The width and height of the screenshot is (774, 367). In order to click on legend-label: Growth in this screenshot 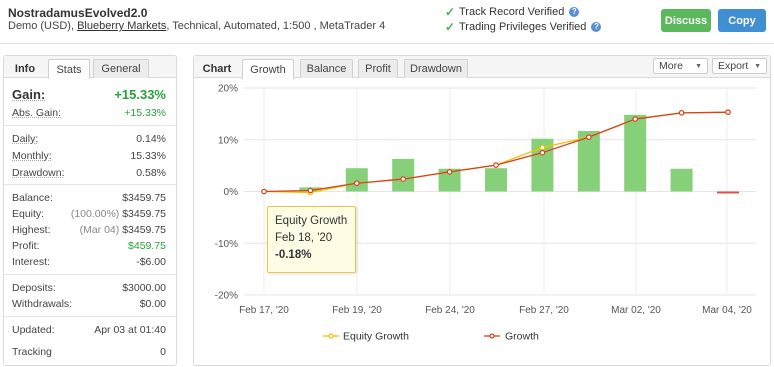, I will do `click(522, 337)`.